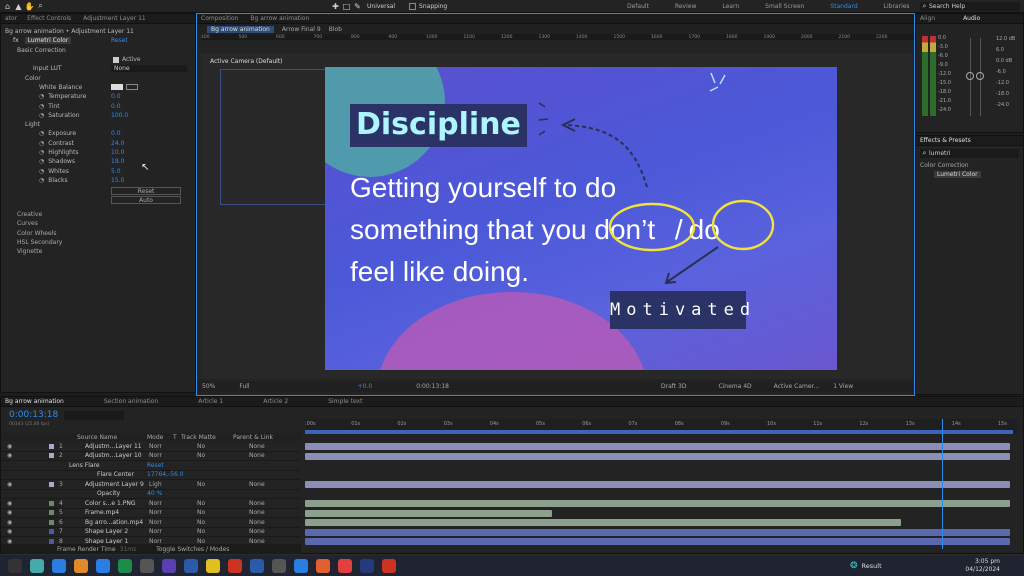  I want to click on prop-value: 5.0, so click(116, 171).